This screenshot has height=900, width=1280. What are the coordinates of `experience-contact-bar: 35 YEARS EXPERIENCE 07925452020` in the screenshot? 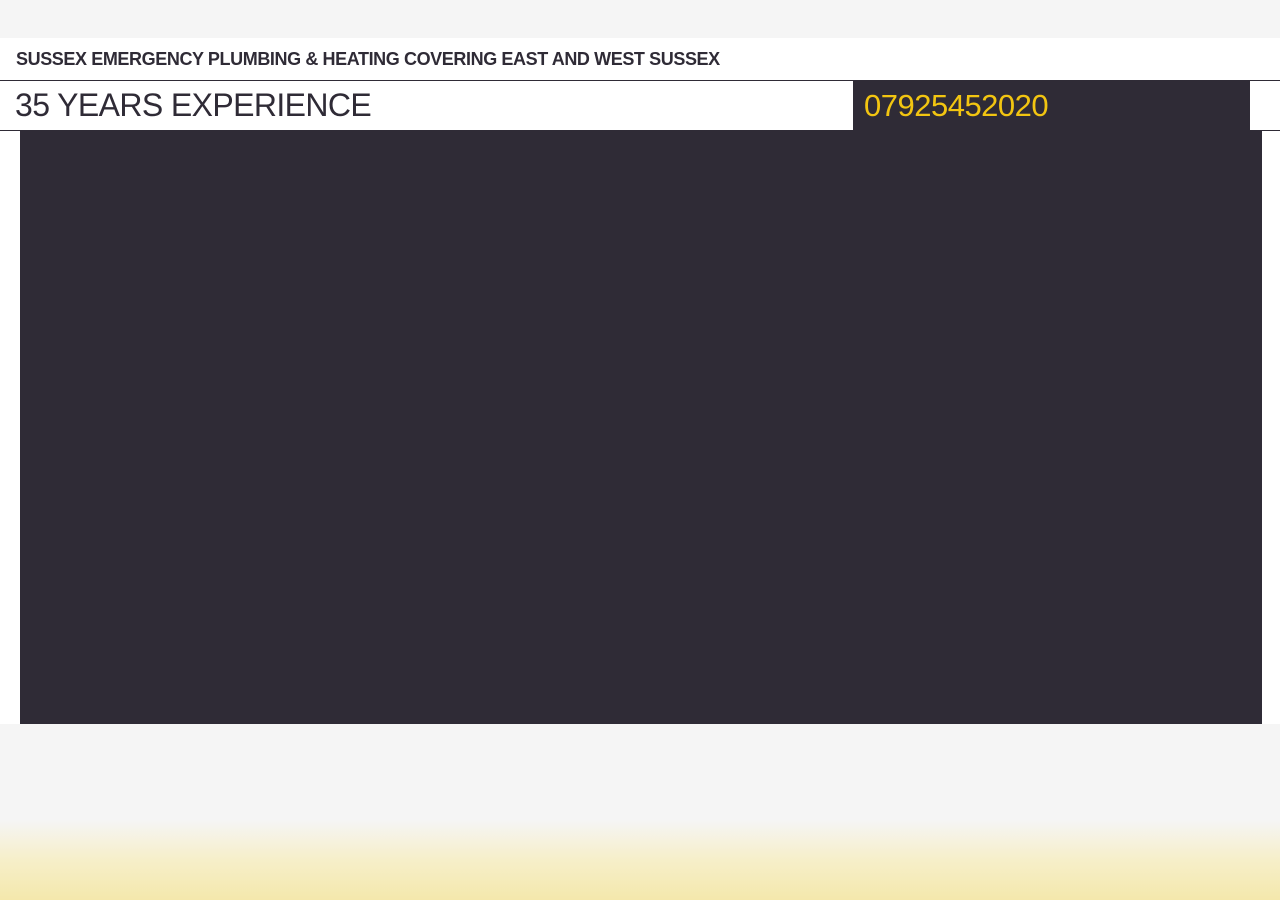 It's located at (640, 106).